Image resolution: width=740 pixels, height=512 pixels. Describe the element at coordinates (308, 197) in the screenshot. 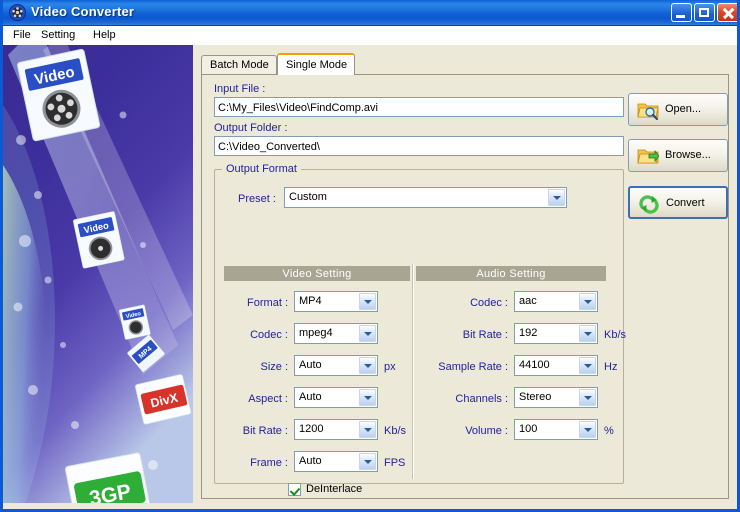

I see `preset-value: Custom` at that location.